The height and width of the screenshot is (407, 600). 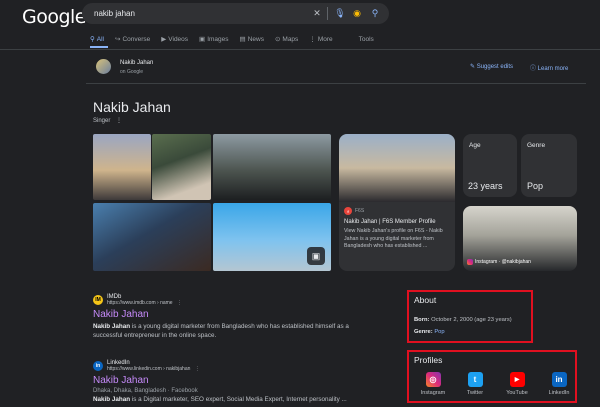 I want to click on suggest-edits-label: Suggest edits, so click(x=495, y=67).